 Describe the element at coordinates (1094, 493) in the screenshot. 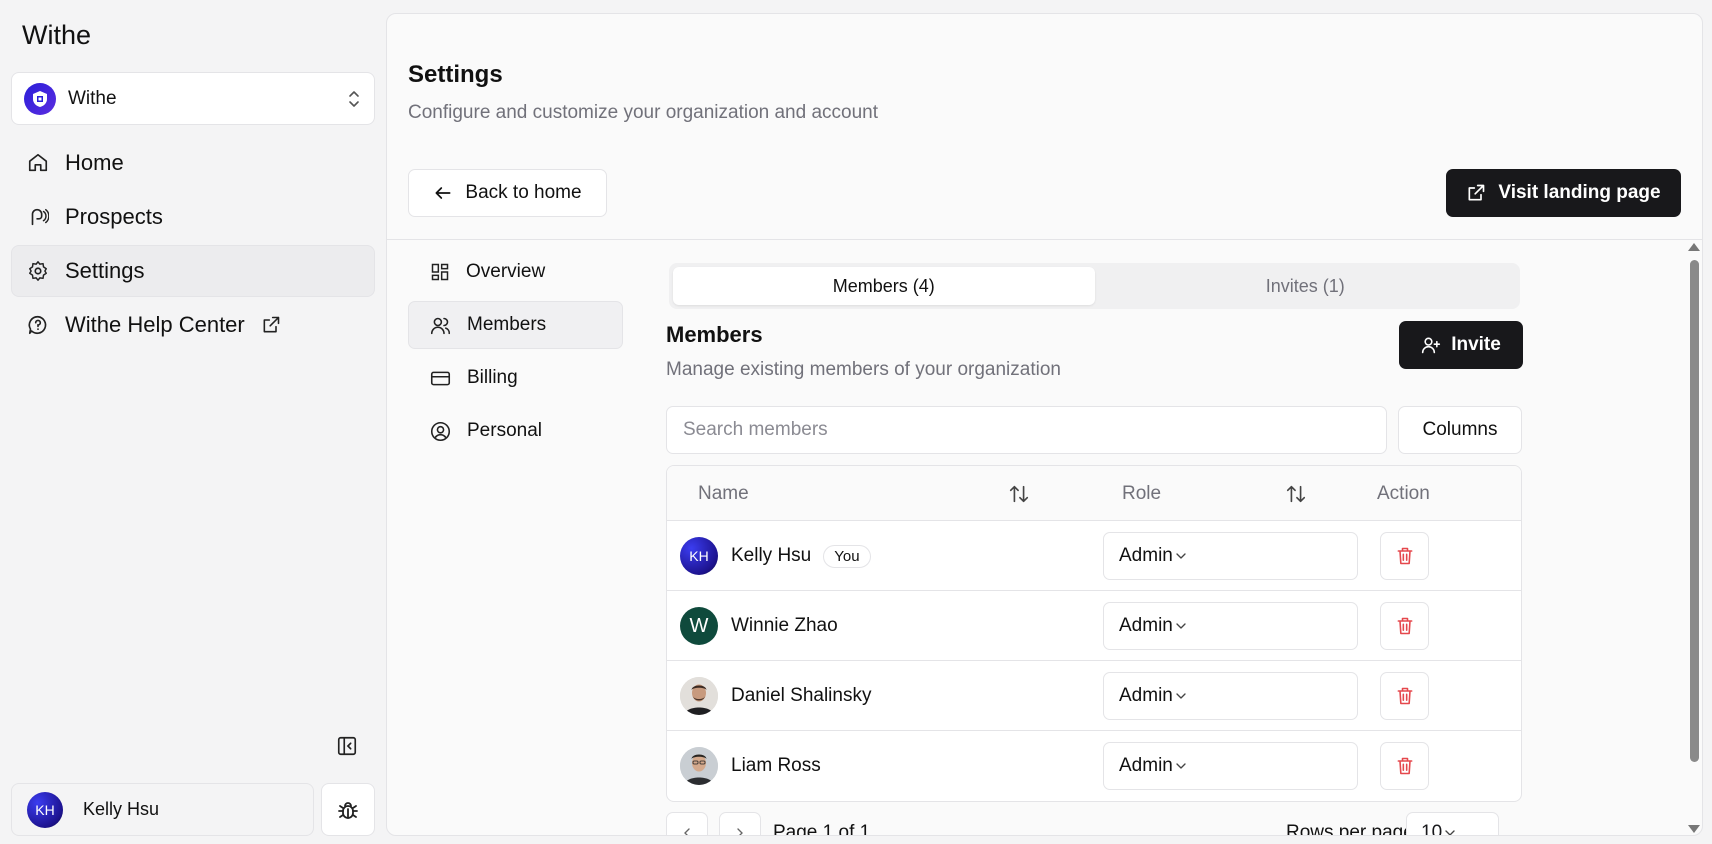

I see `table-header: Name Role Action` at that location.